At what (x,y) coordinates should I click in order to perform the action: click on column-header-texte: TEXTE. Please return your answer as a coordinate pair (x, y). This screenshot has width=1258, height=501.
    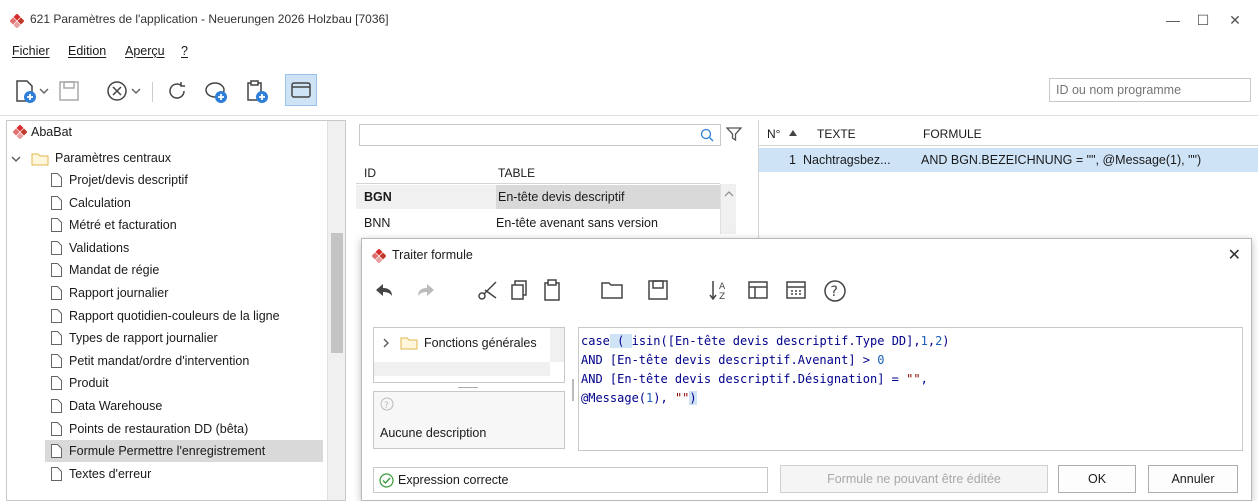
    Looking at the image, I should click on (836, 134).